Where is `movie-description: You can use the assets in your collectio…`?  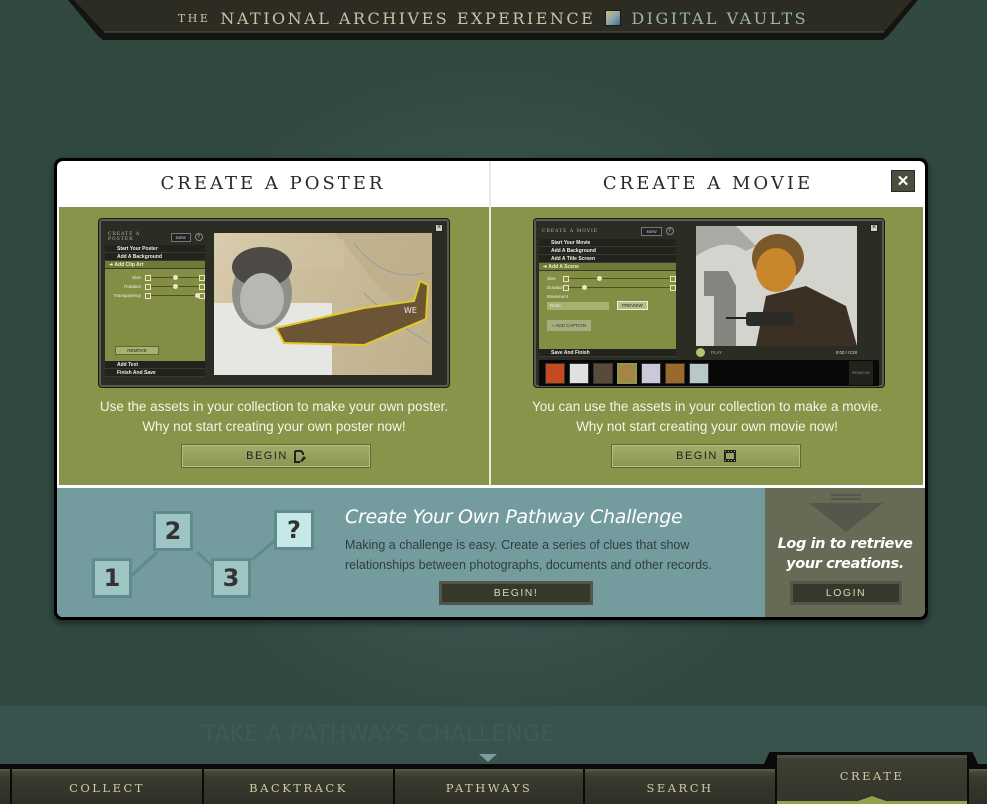
movie-description: You can use the assets in your collectio… is located at coordinates (707, 416).